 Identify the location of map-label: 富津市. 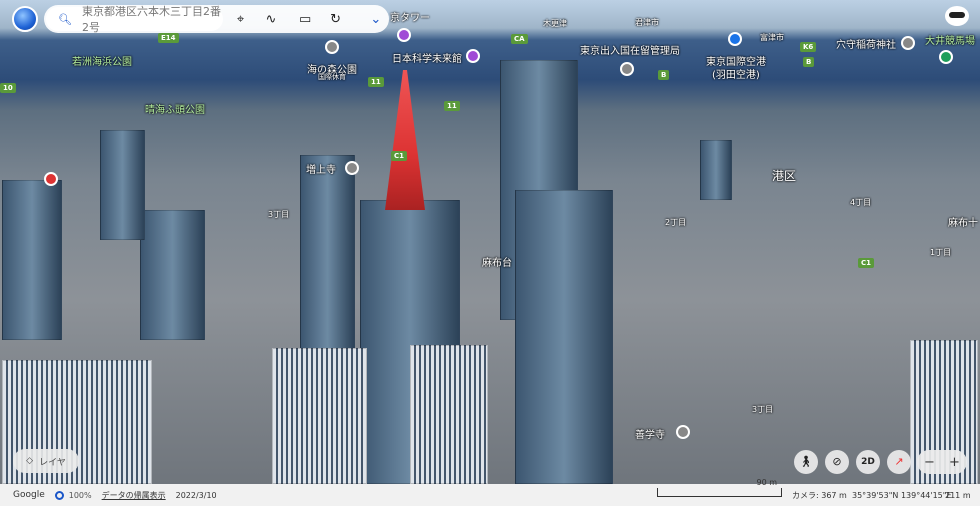
(772, 37).